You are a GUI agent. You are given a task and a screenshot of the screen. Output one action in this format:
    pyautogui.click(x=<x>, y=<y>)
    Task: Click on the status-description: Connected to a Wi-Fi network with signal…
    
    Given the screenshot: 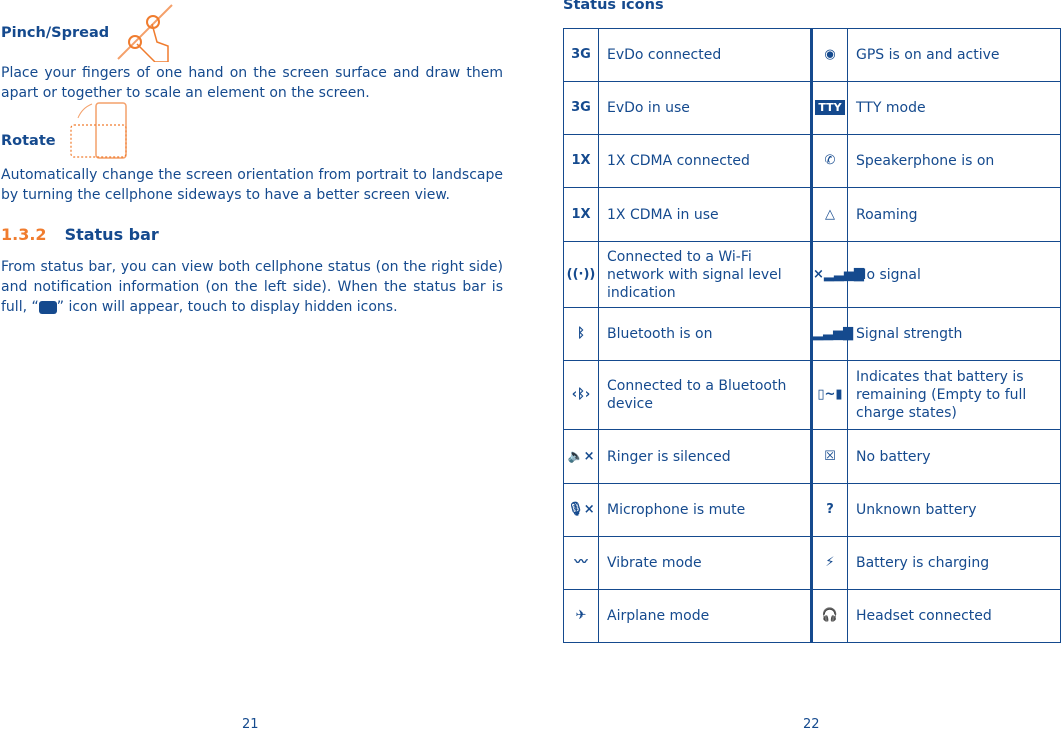 What is the action you would take?
    pyautogui.click(x=705, y=274)
    